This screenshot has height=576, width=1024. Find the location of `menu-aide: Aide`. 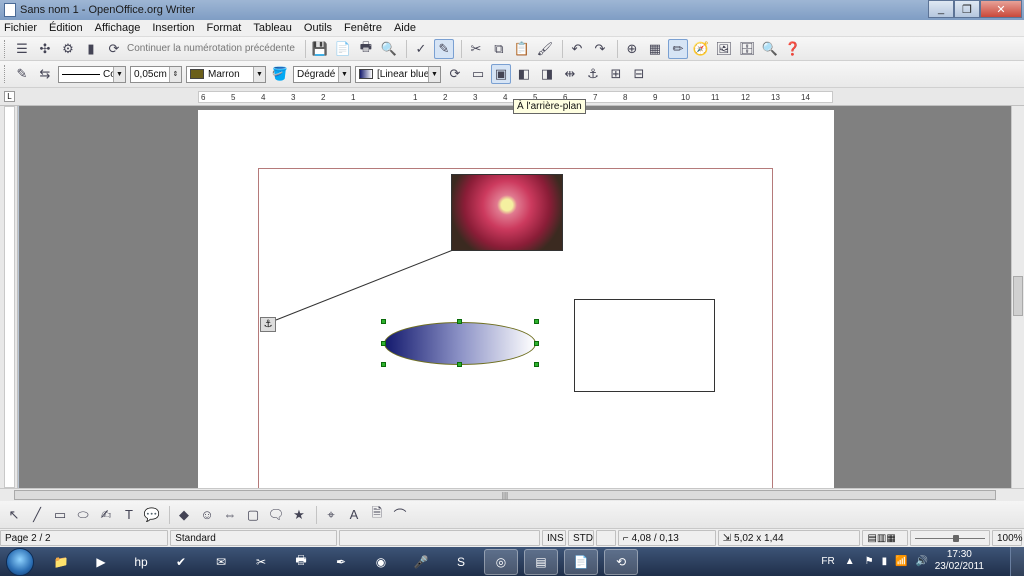

menu-aide: Aide is located at coordinates (405, 28).